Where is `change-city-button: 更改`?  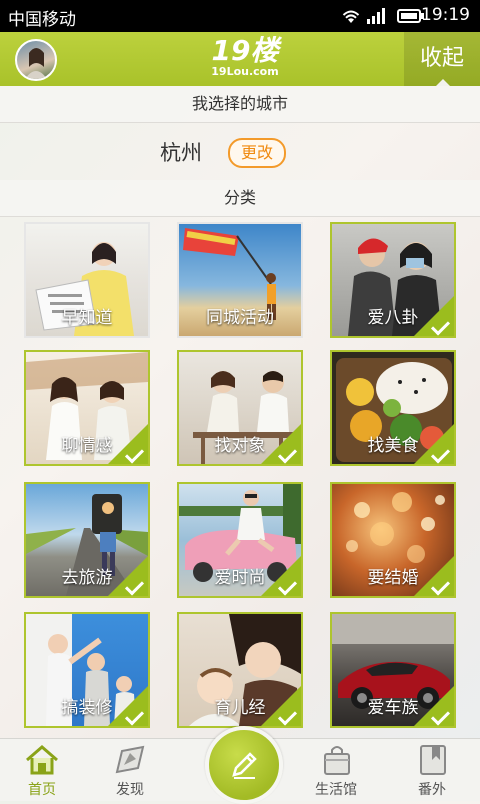
change-city-button: 更改 is located at coordinates (257, 153).